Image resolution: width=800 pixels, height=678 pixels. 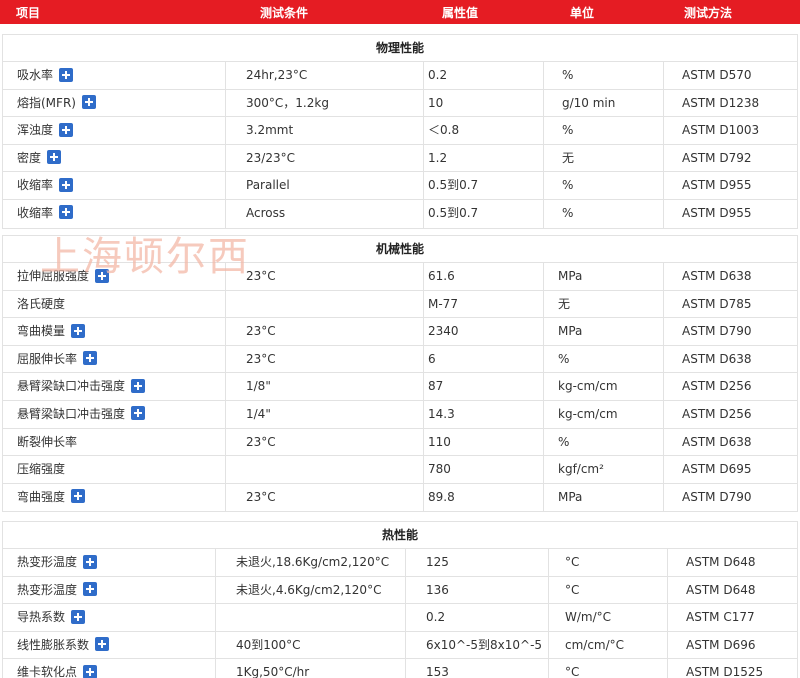 I want to click on test-method: ASTM D1238, so click(x=721, y=102).